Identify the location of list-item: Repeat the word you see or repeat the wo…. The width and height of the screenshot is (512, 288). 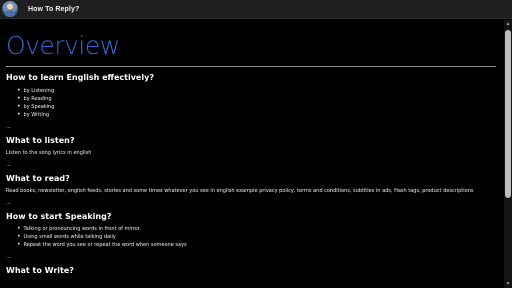
(258, 245).